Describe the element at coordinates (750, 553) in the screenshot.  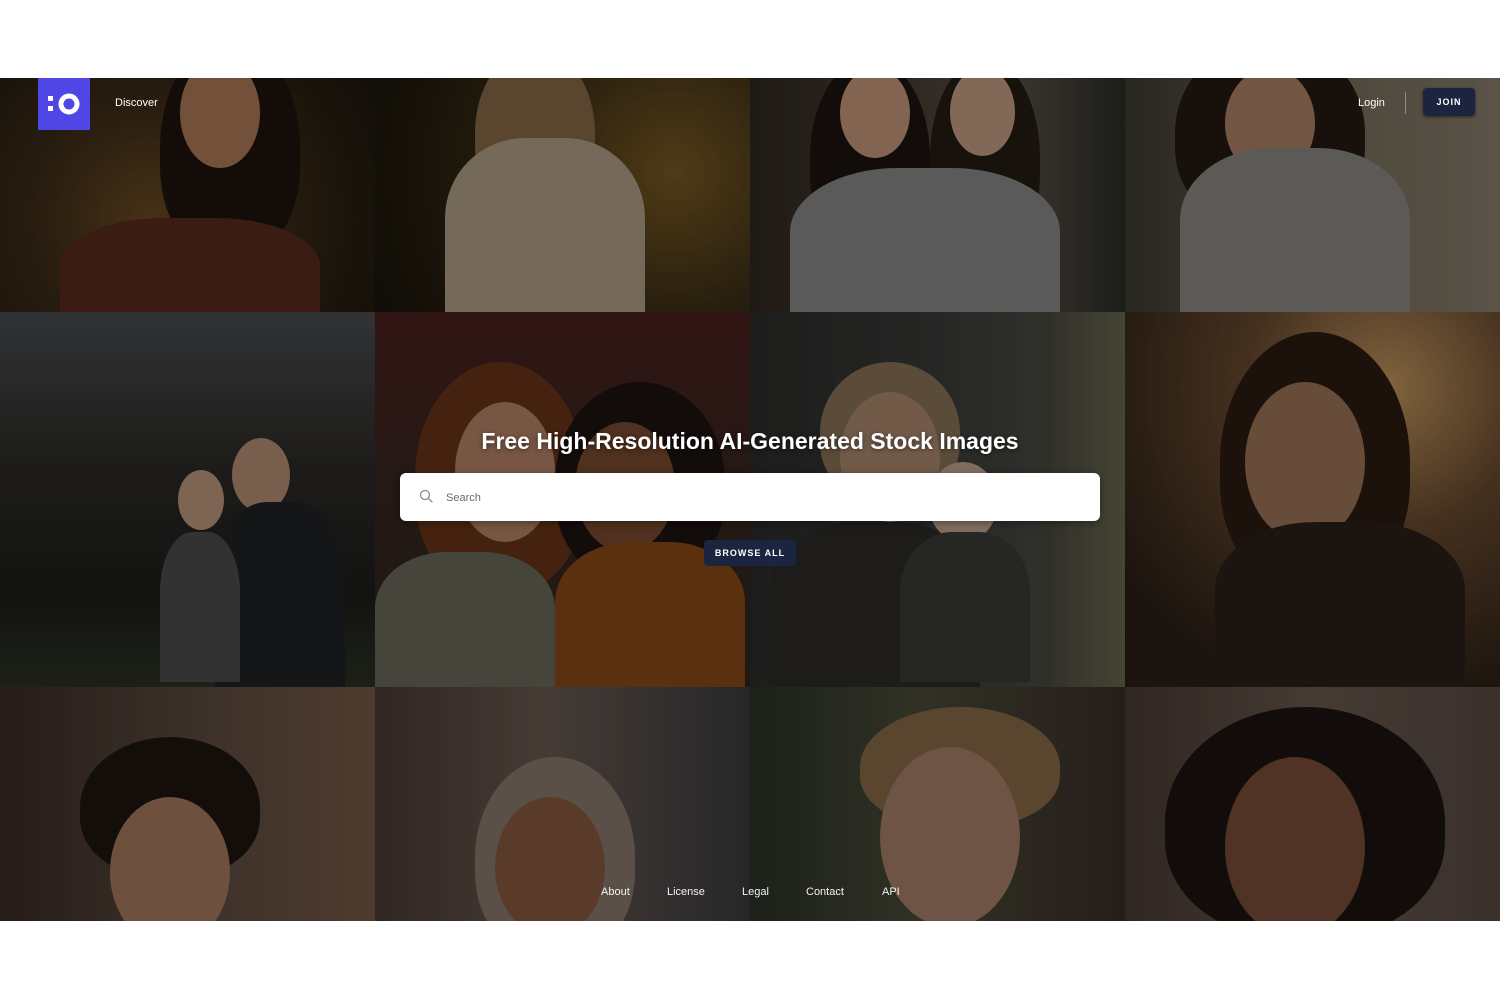
I see `browse-all-button: BROWSE ALL` at that location.